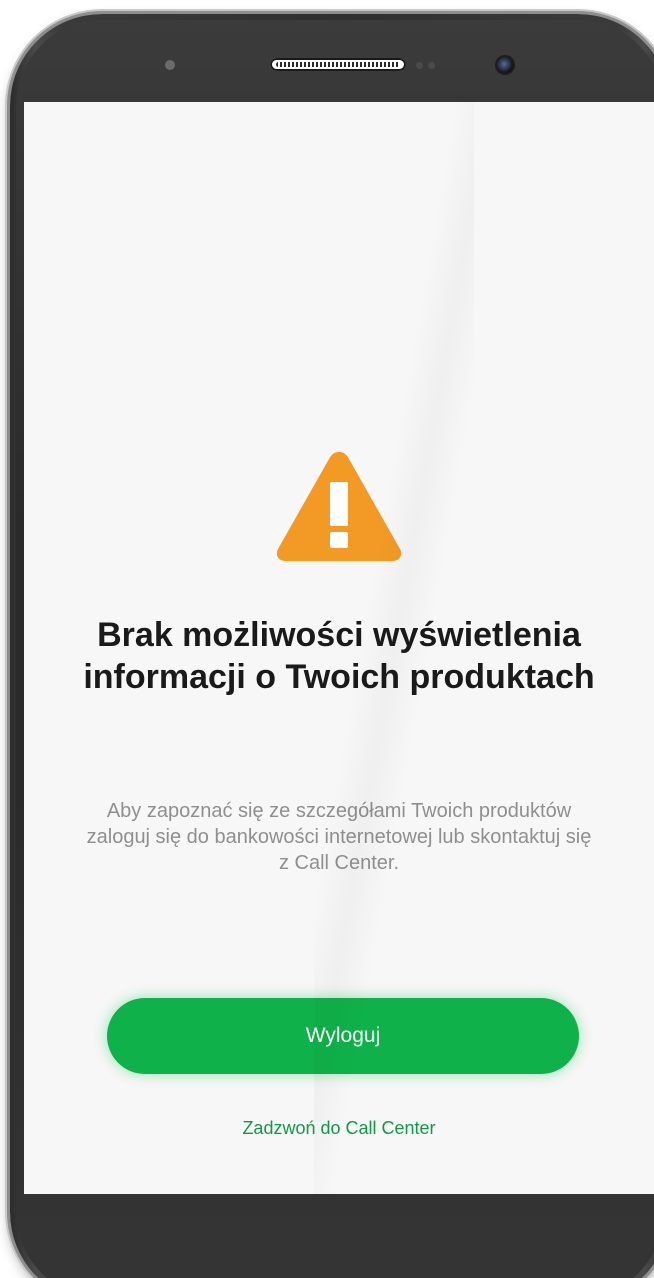 This screenshot has height=1278, width=654. I want to click on earpiece-speaker, so click(338, 64).